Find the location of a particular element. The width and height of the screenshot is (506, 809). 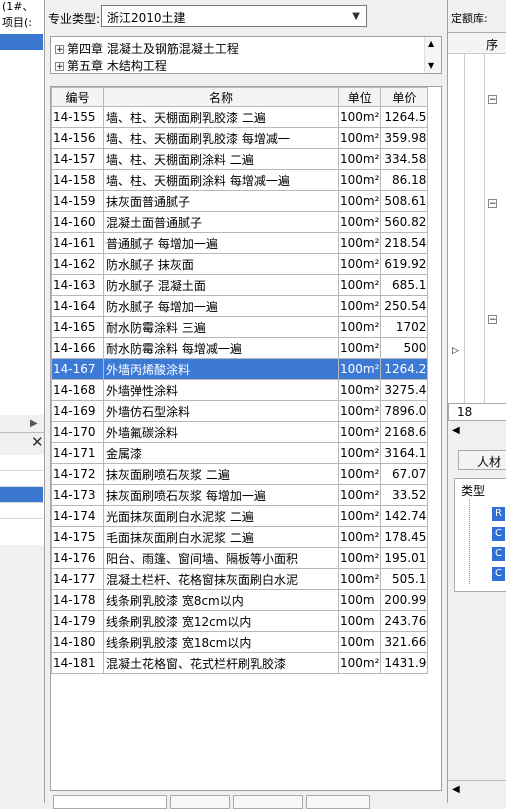

row-code: 14-179 is located at coordinates (77, 621).